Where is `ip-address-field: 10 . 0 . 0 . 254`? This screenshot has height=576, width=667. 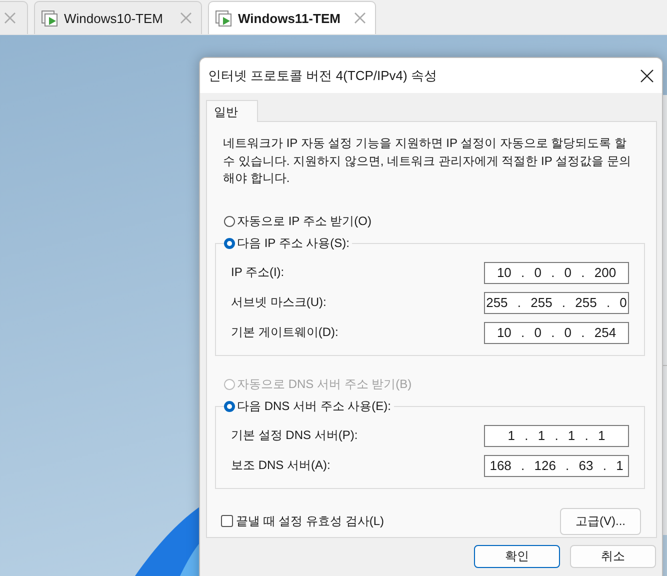 ip-address-field: 10 . 0 . 0 . 254 is located at coordinates (556, 333).